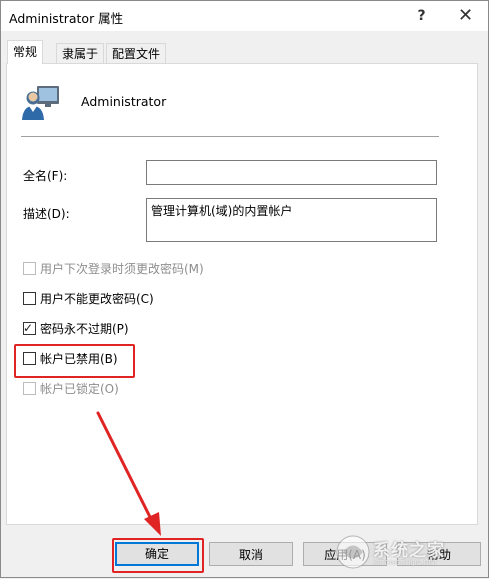 This screenshot has width=489, height=579. Describe the element at coordinates (421, 16) in the screenshot. I see `help-icon: ?` at that location.